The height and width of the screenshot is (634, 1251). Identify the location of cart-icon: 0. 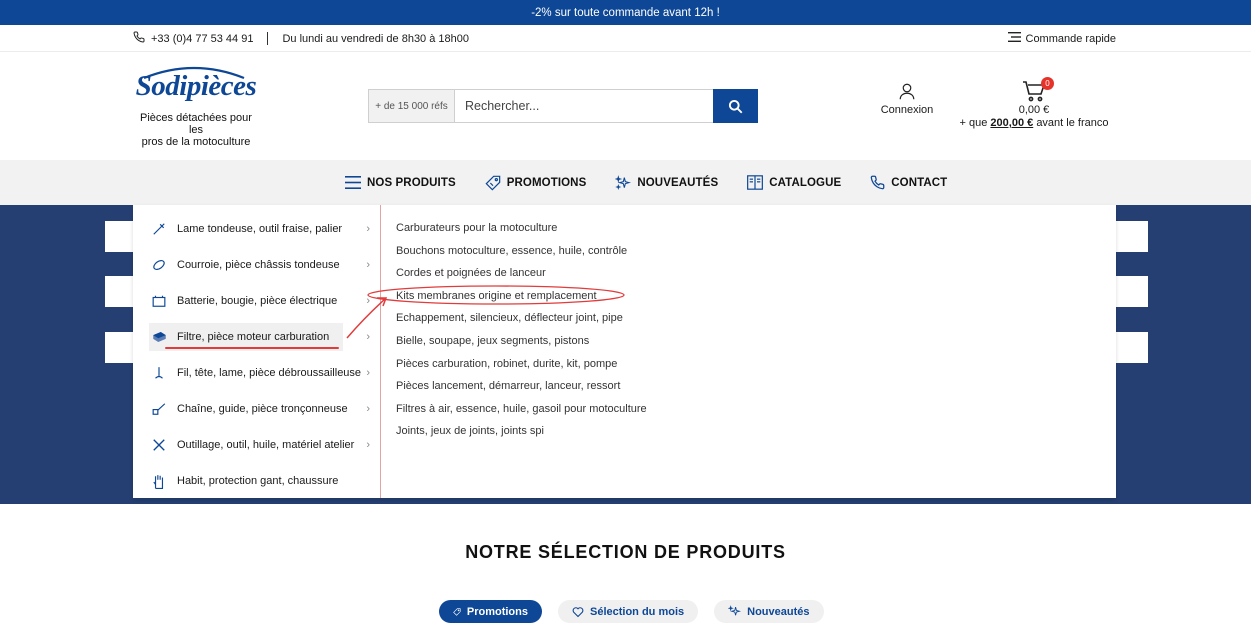
(1038, 89).